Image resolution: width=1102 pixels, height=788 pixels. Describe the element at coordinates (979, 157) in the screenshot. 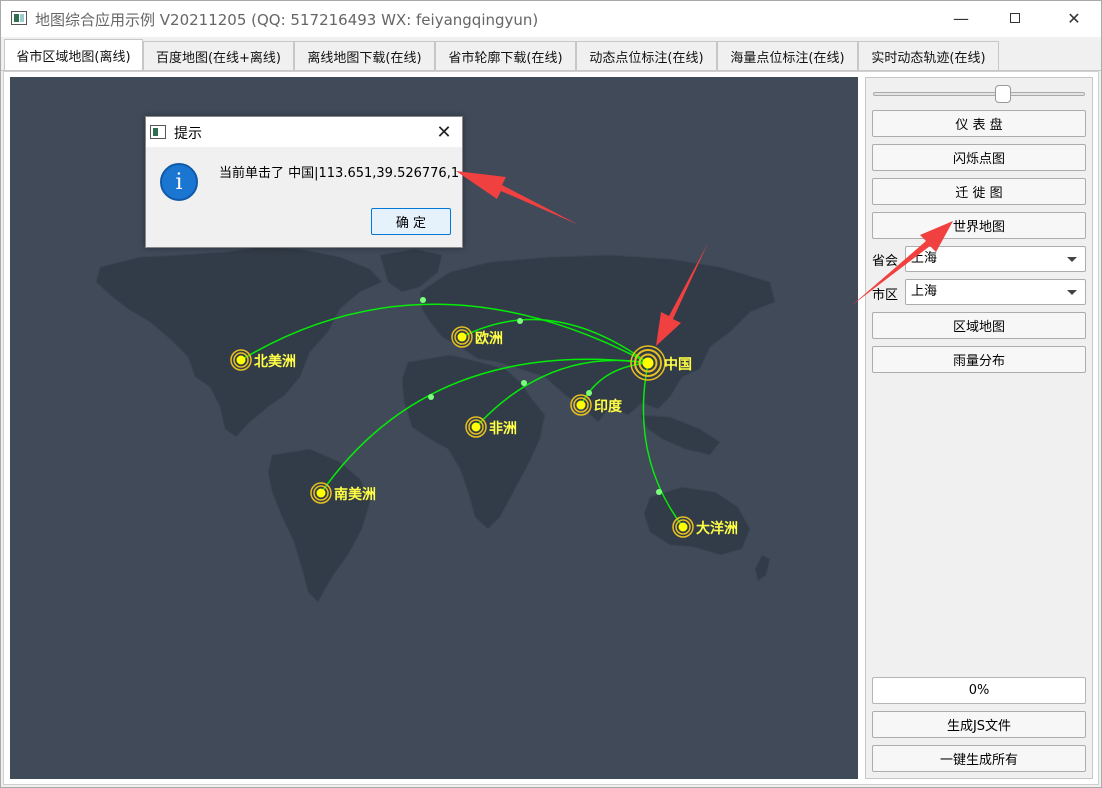

I see `flash-points-button: 闪烁点图` at that location.